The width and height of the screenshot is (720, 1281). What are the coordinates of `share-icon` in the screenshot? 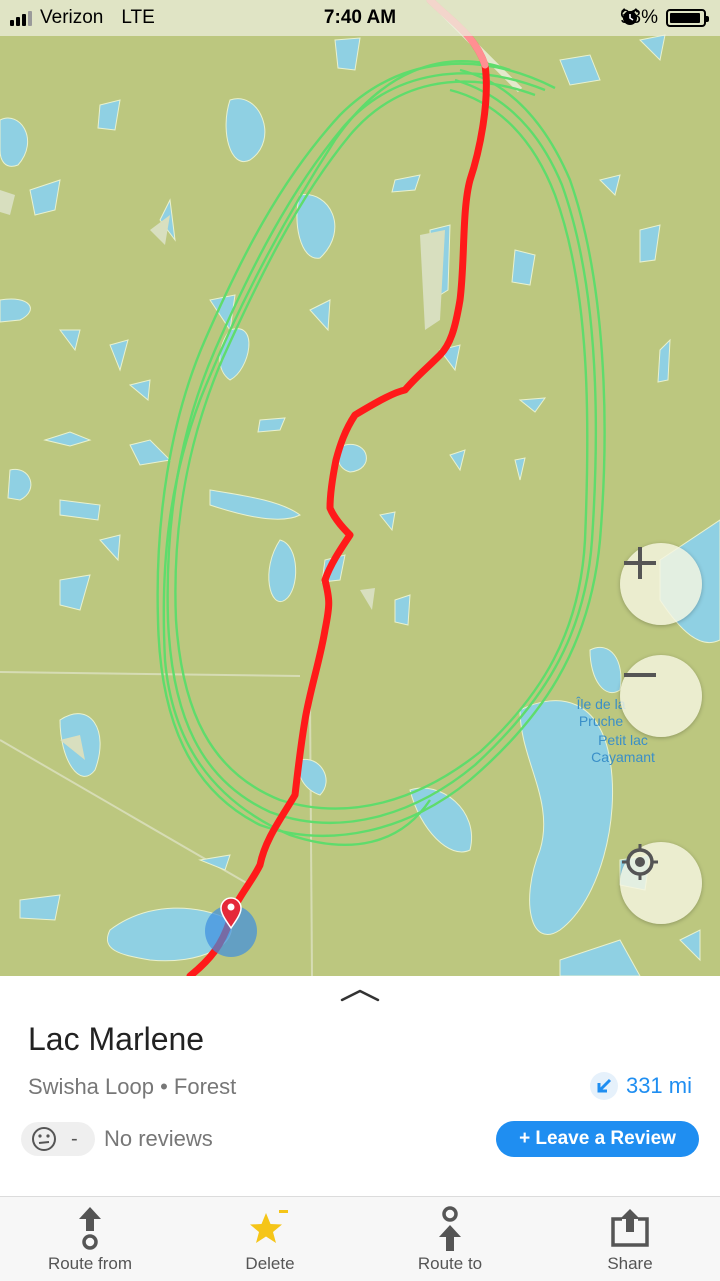 It's located at (630, 1228).